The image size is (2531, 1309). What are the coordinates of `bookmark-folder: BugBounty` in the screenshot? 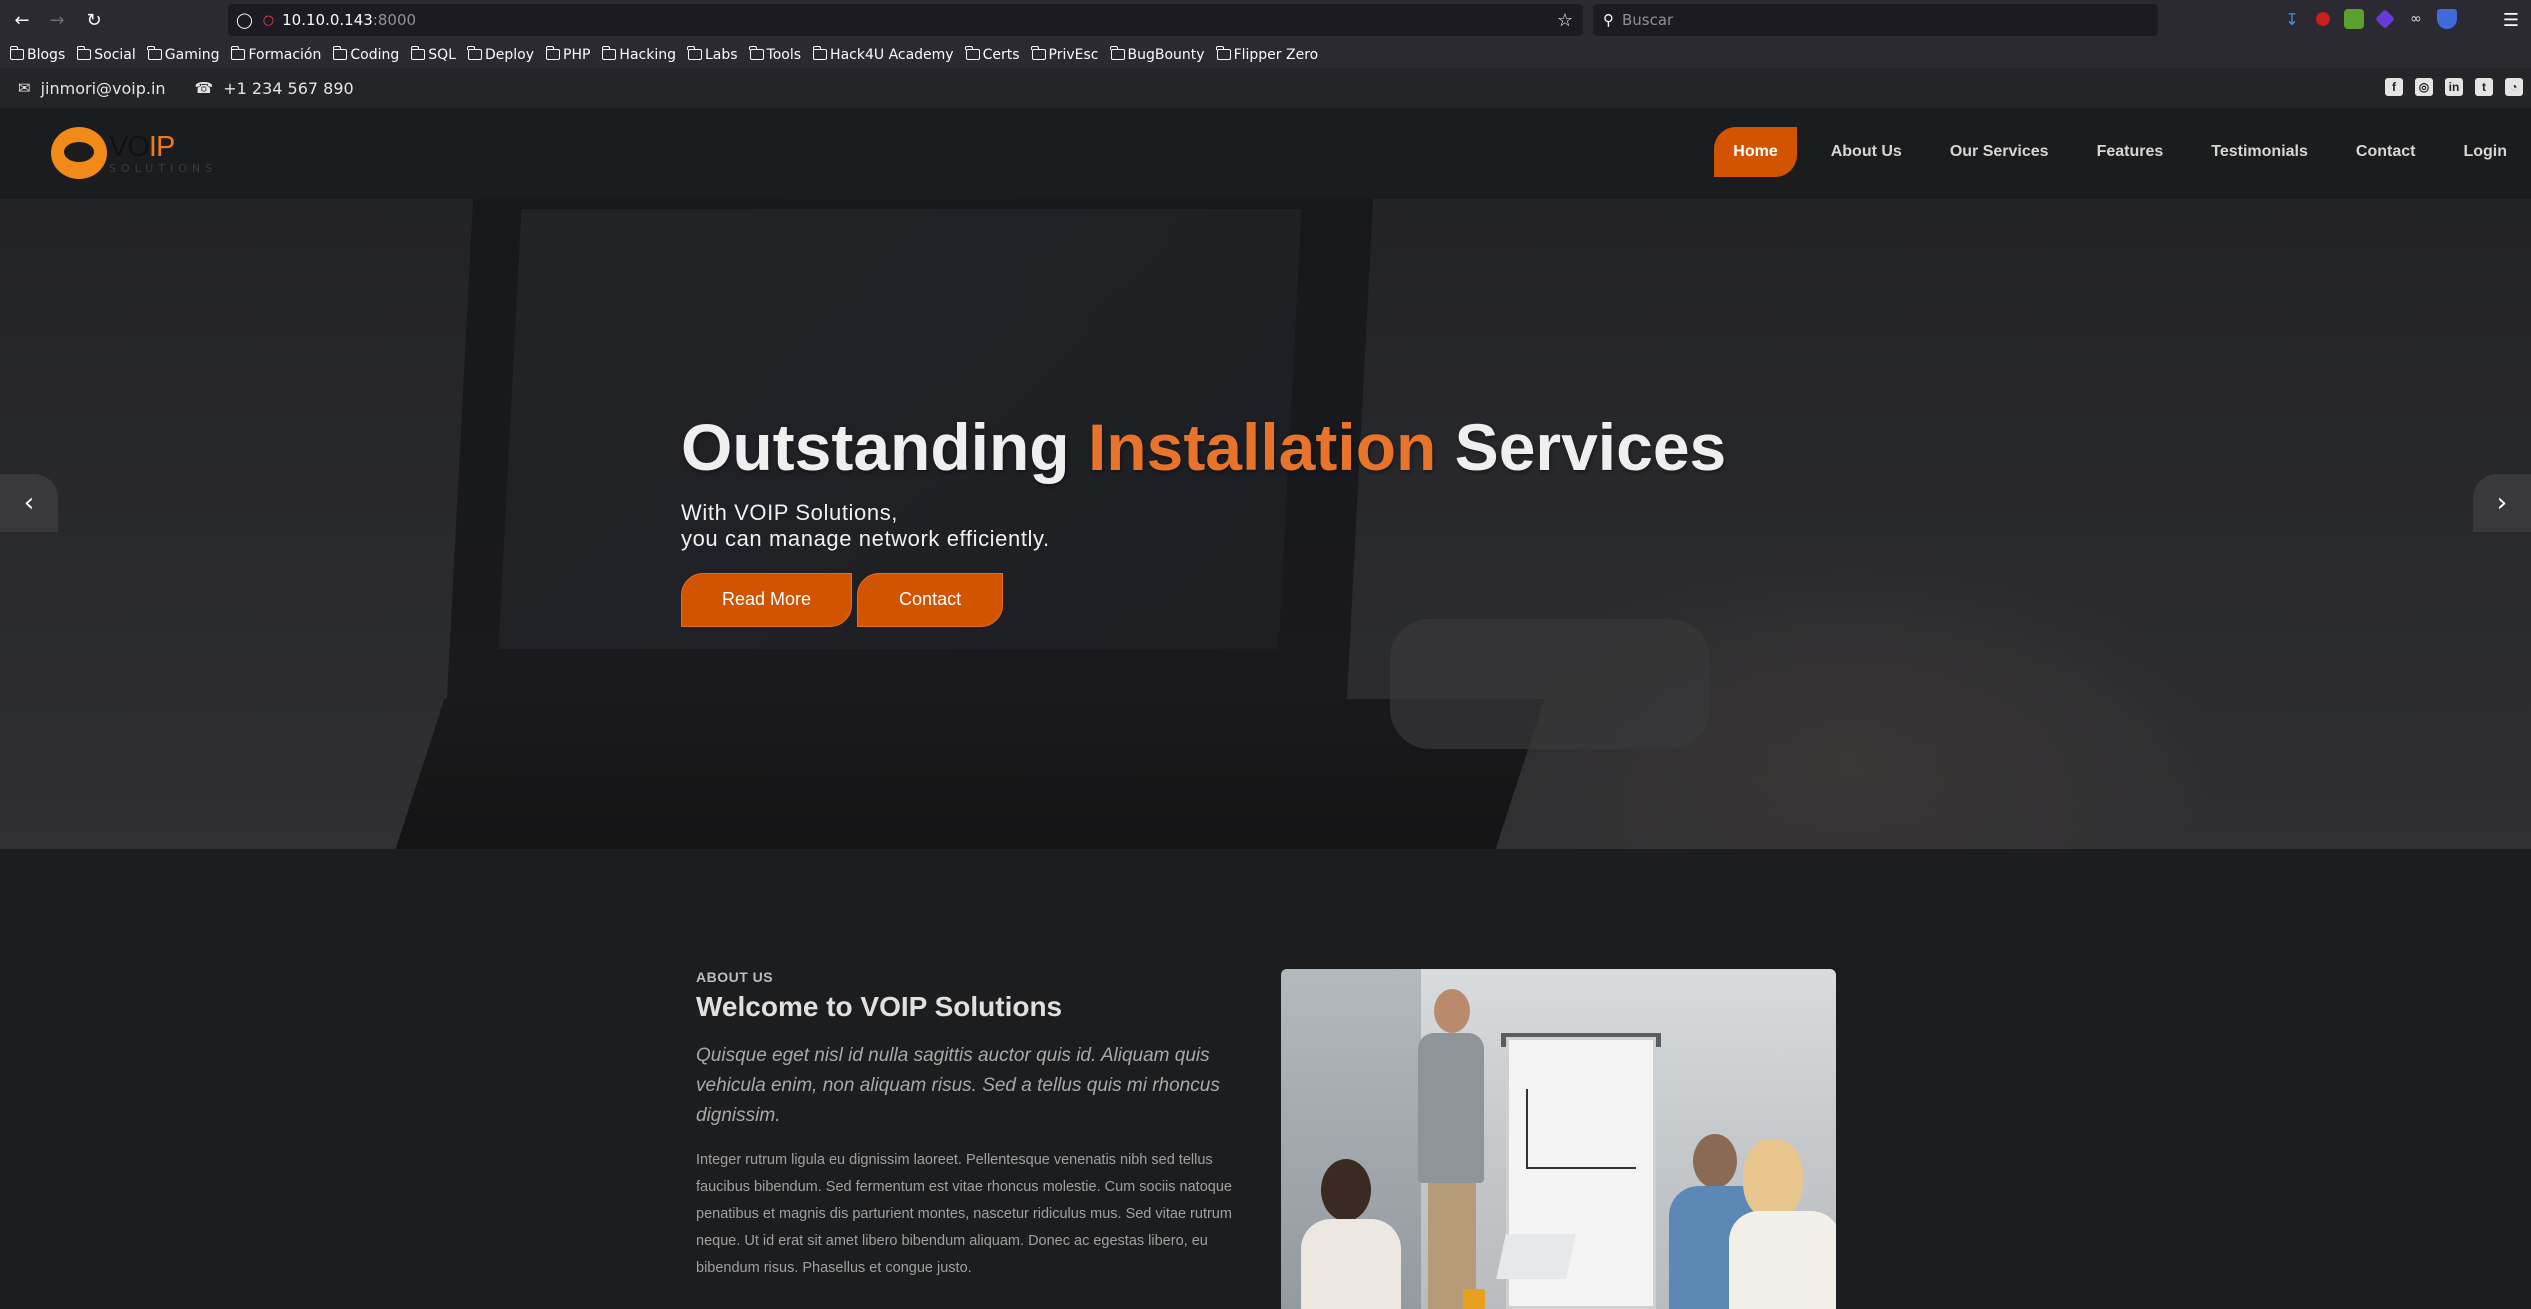 It's located at (1157, 54).